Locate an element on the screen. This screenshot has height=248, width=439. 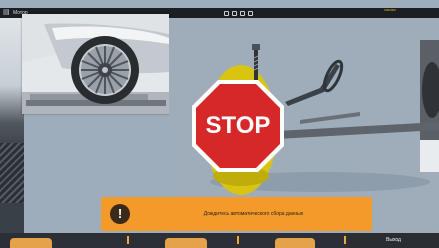
exit-button: Выход is located at coordinates (393, 240).